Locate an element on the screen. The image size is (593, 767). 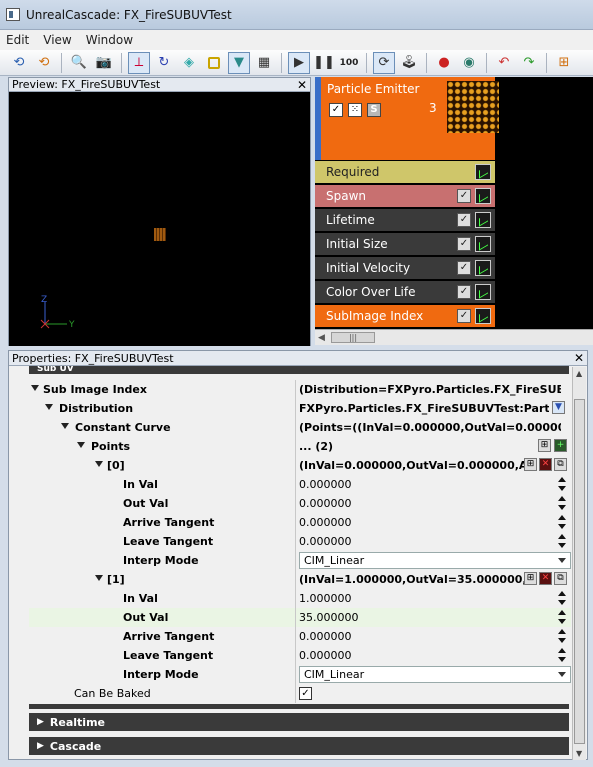
pause-icon: ❚❚ is located at coordinates (324, 63).